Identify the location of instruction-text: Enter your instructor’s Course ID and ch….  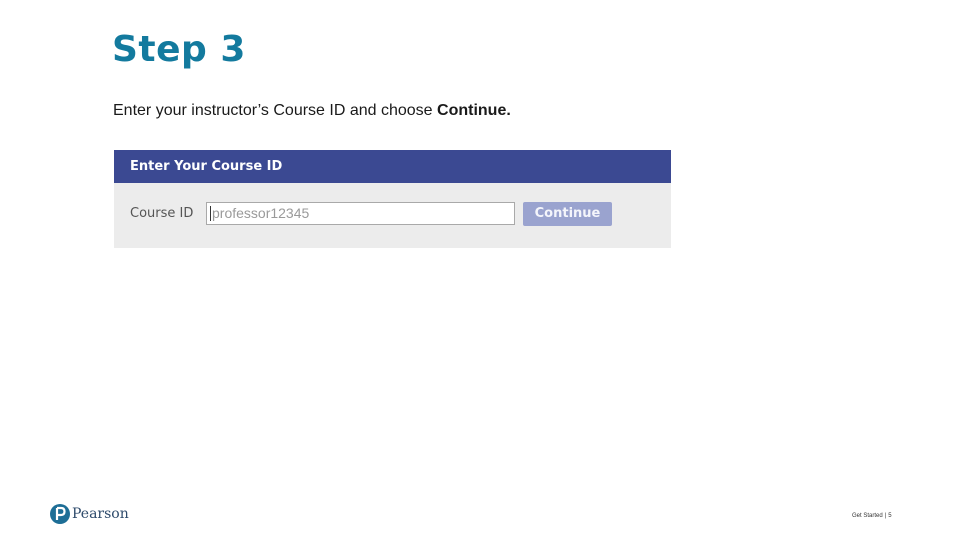
(312, 111).